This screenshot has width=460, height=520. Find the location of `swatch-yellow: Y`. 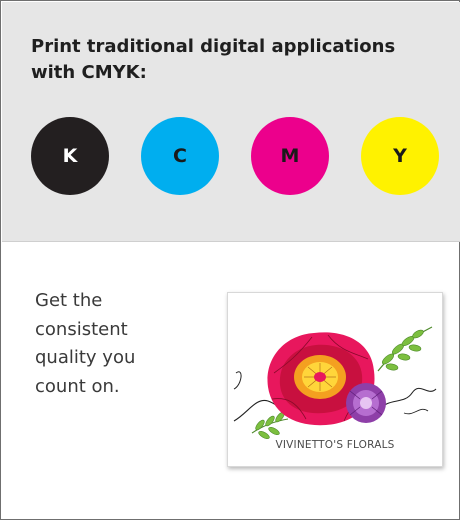

swatch-yellow: Y is located at coordinates (400, 156).